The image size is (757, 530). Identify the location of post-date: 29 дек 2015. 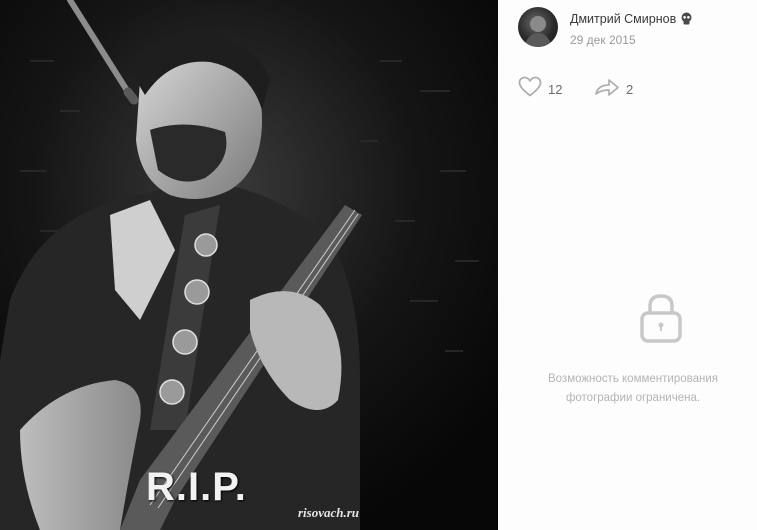
(603, 40).